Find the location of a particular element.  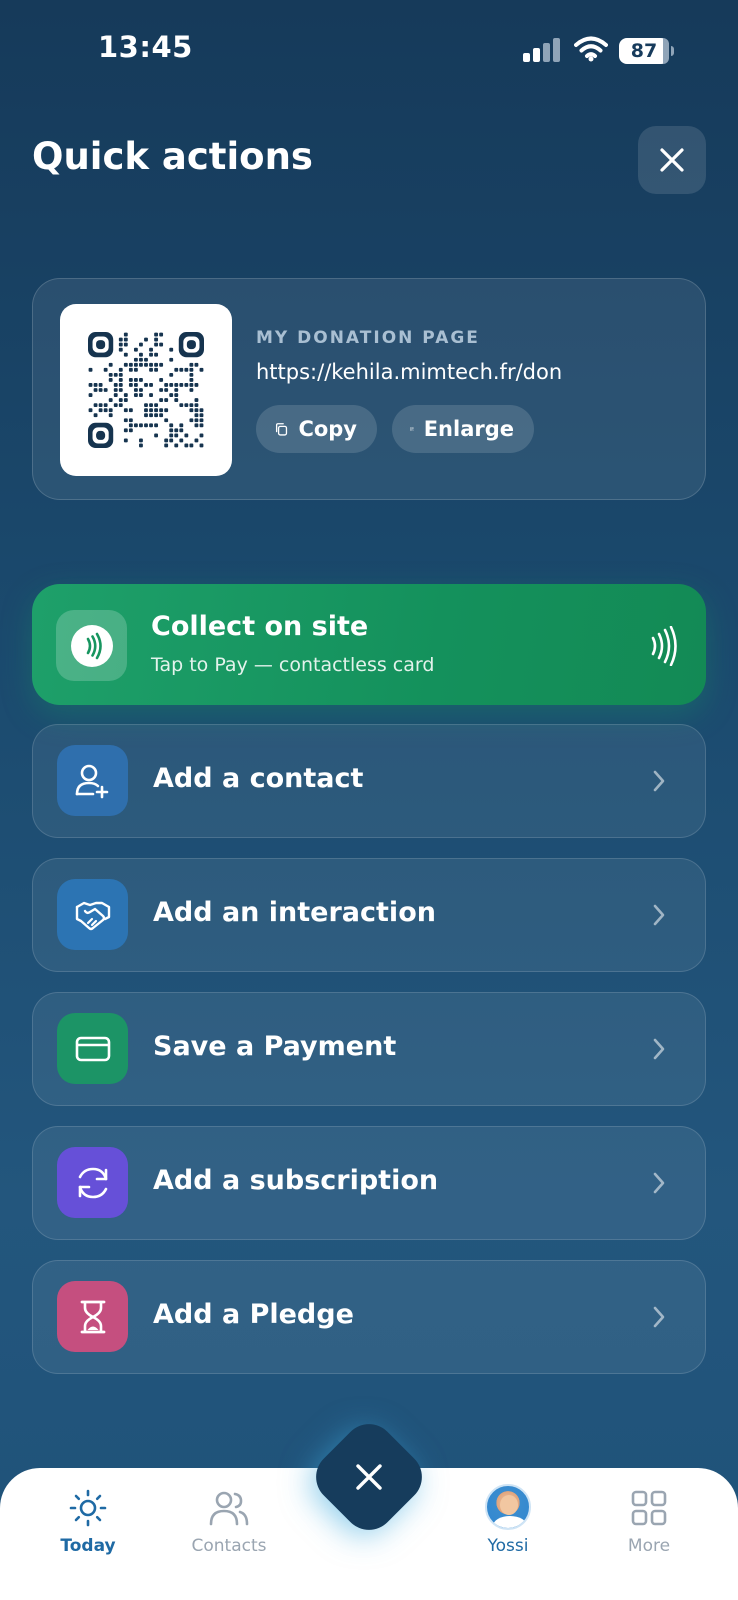

save-payment-icon-box is located at coordinates (92, 1048).